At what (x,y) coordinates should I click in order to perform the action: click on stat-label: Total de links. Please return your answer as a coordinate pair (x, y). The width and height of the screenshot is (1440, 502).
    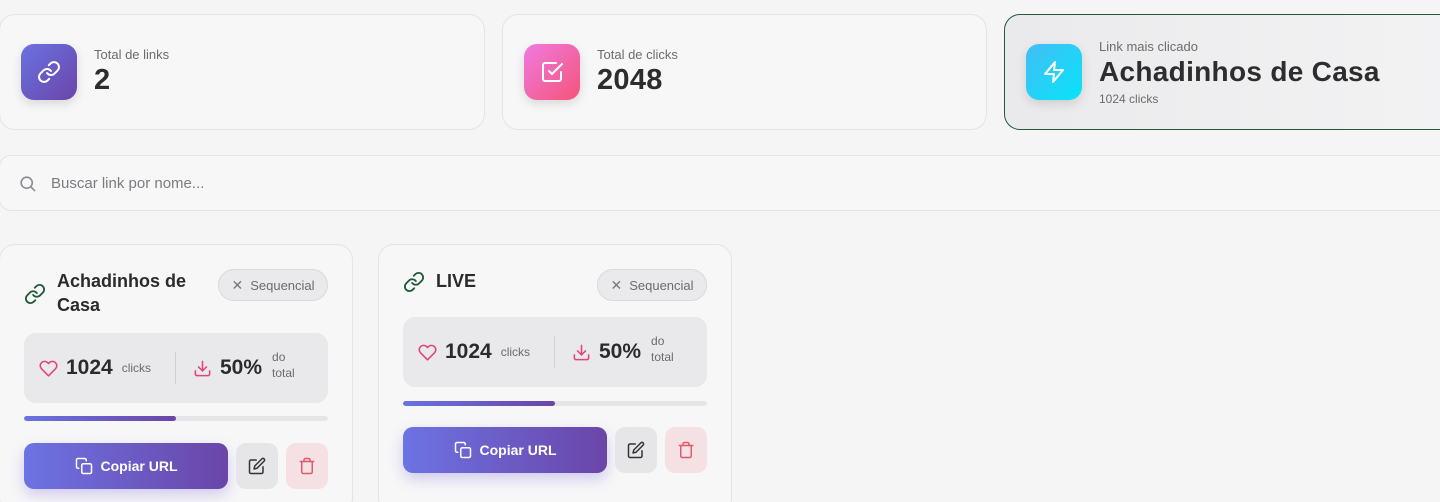
    Looking at the image, I should click on (132, 54).